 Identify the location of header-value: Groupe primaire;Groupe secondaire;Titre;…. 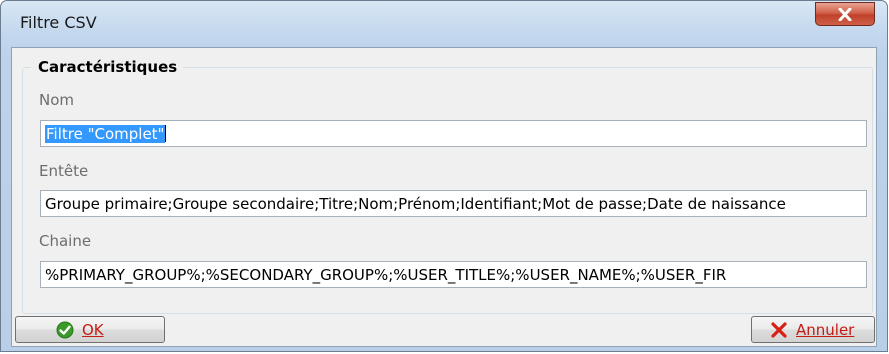
(415, 204).